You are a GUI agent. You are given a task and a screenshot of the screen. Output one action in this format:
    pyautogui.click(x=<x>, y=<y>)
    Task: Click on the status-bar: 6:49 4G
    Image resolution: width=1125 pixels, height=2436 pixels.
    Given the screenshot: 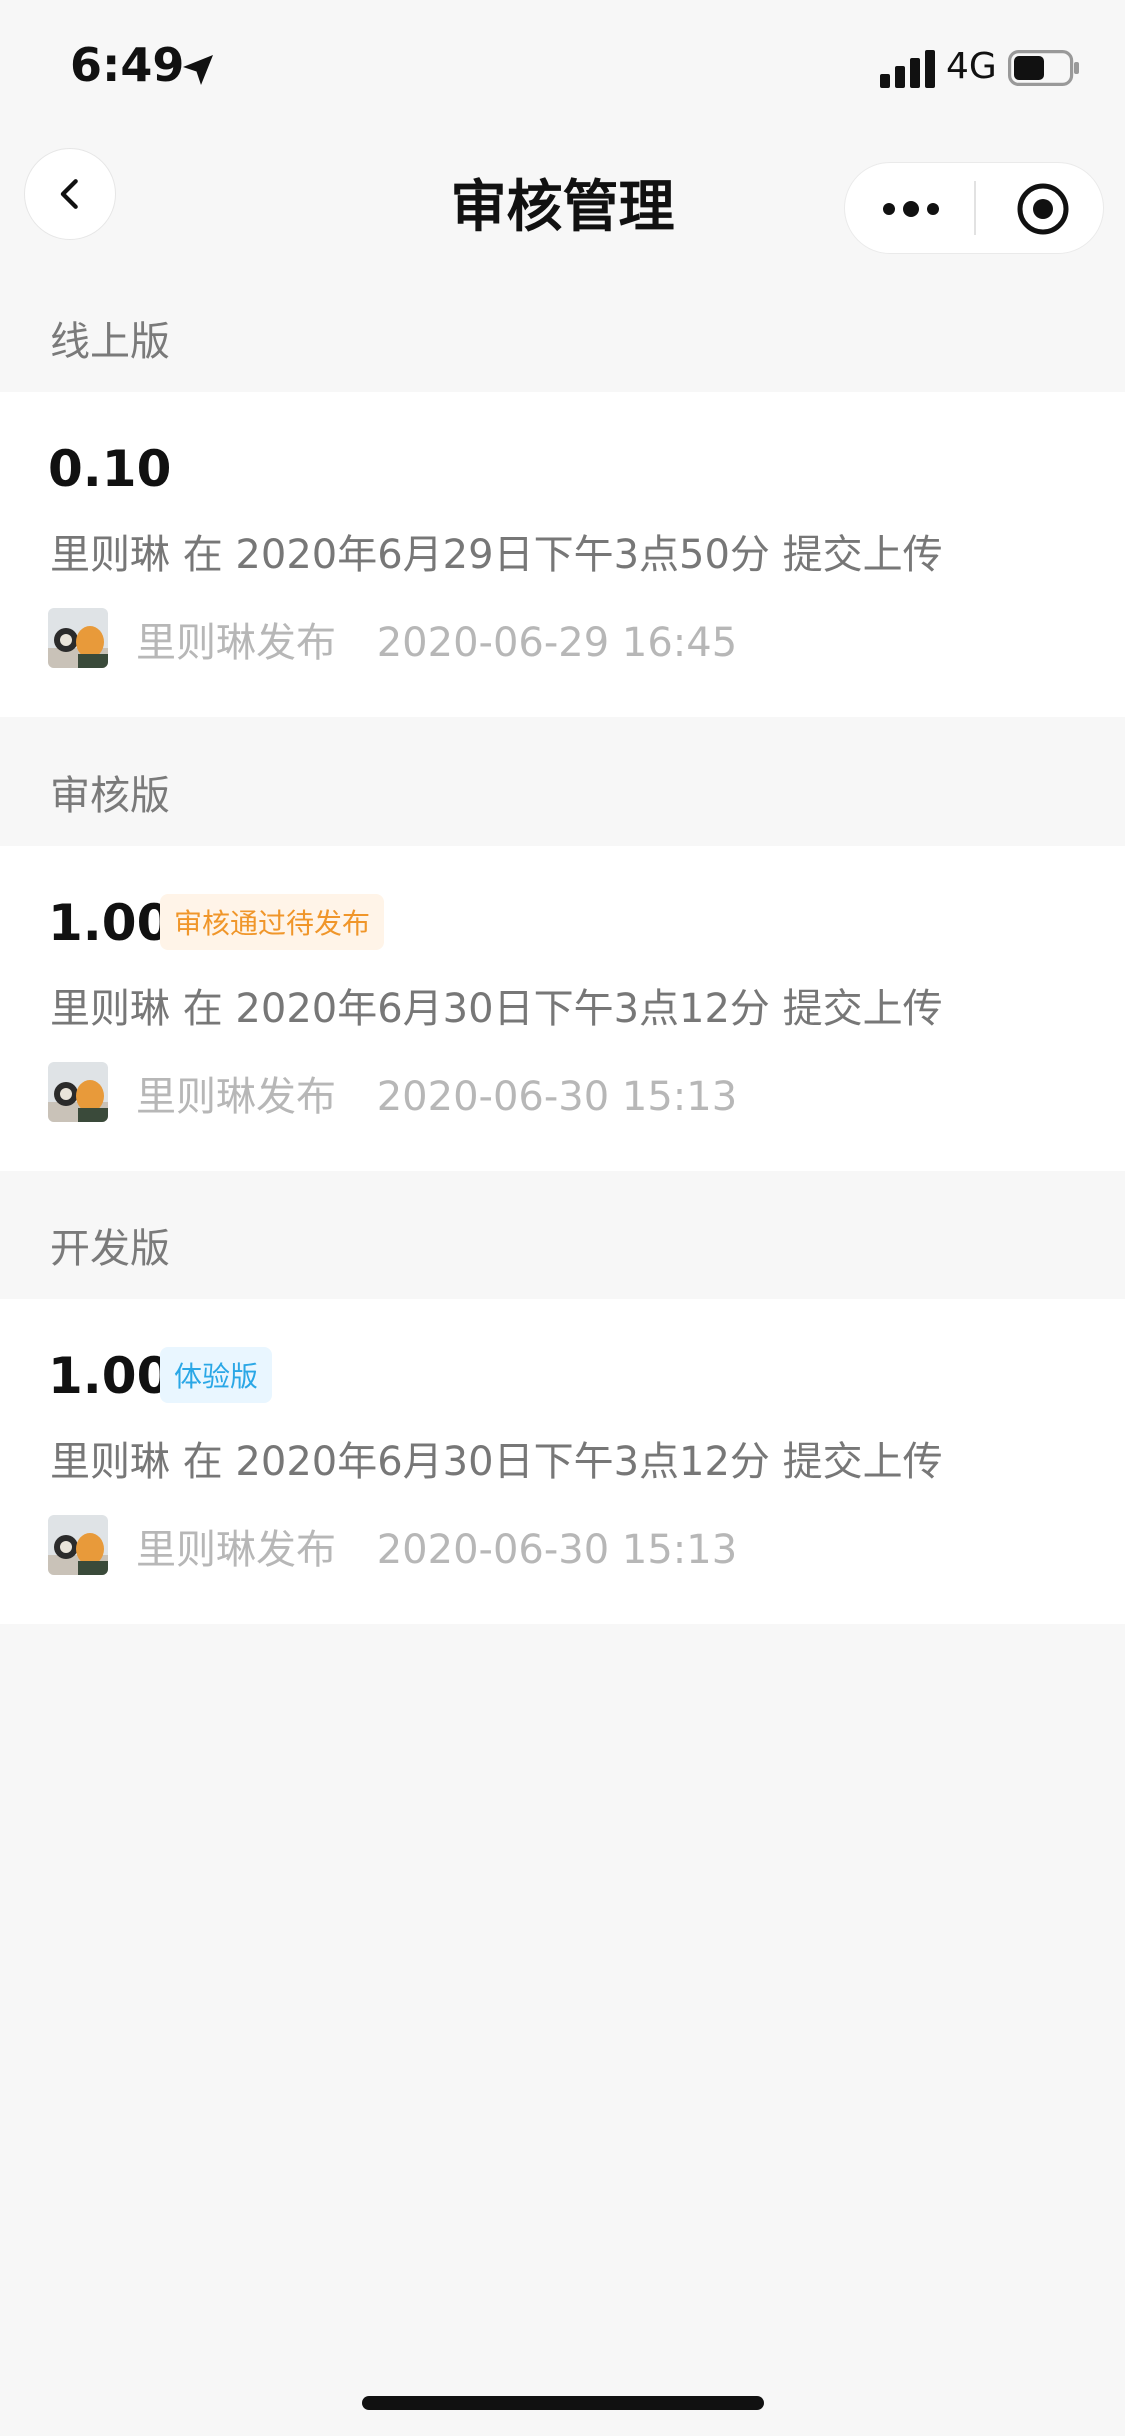 What is the action you would take?
    pyautogui.click(x=562, y=70)
    